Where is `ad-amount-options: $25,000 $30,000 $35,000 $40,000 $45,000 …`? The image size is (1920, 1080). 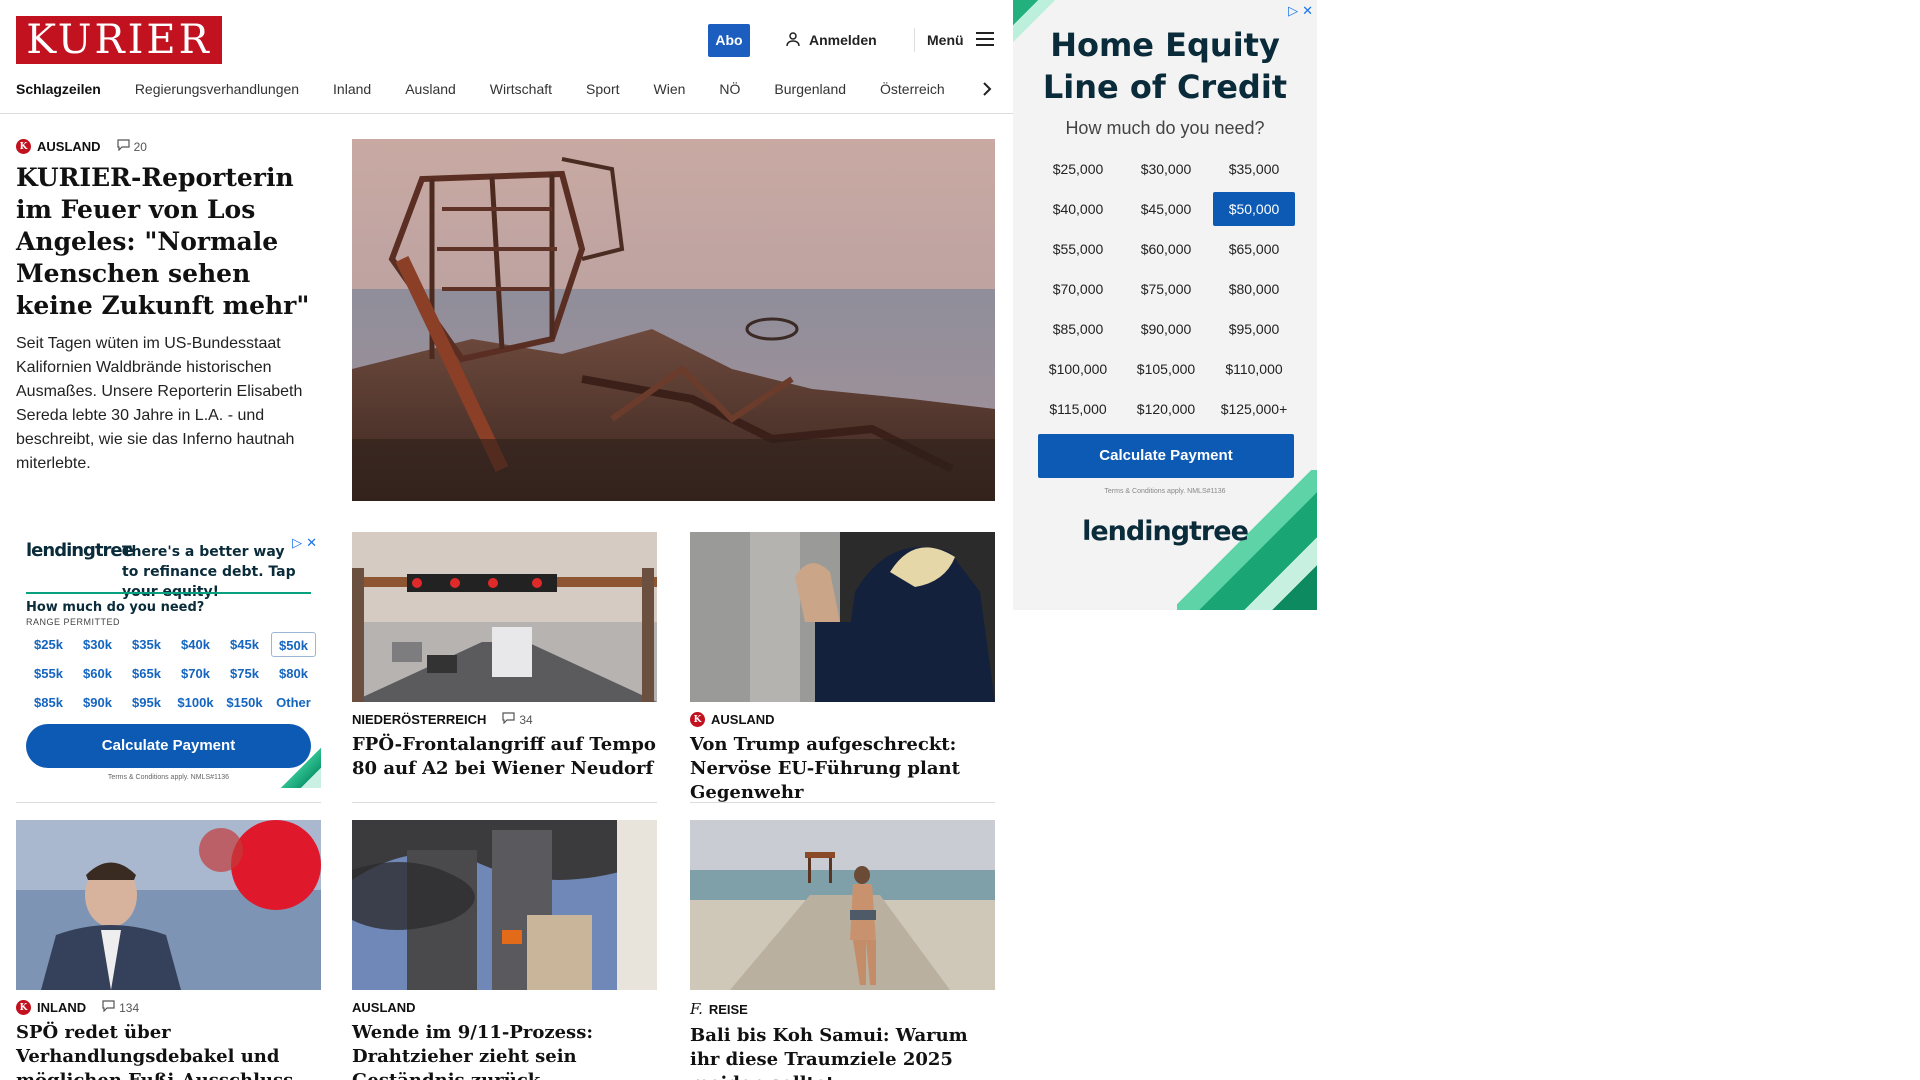
ad-amount-options: $25,000 $30,000 $35,000 $40,000 $45,000 … is located at coordinates (1166, 289).